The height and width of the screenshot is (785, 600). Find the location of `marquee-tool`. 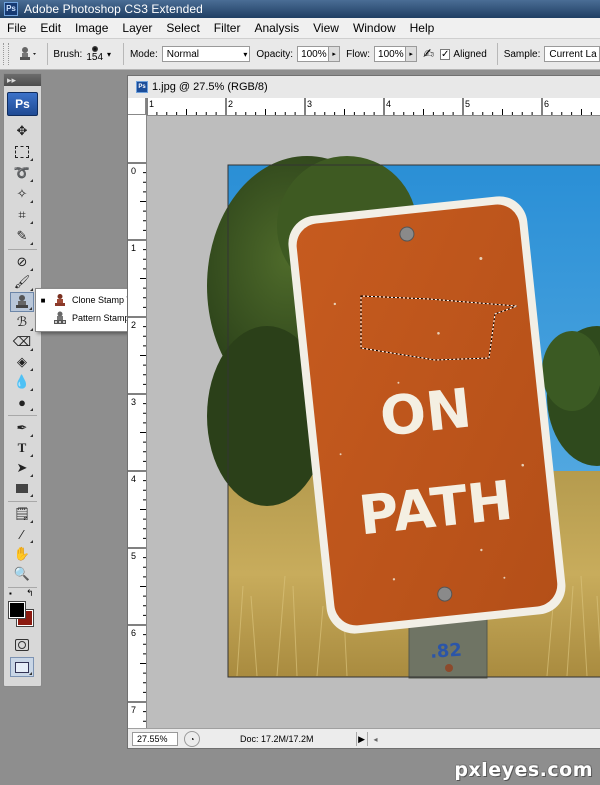

marquee-tool is located at coordinates (22, 152).